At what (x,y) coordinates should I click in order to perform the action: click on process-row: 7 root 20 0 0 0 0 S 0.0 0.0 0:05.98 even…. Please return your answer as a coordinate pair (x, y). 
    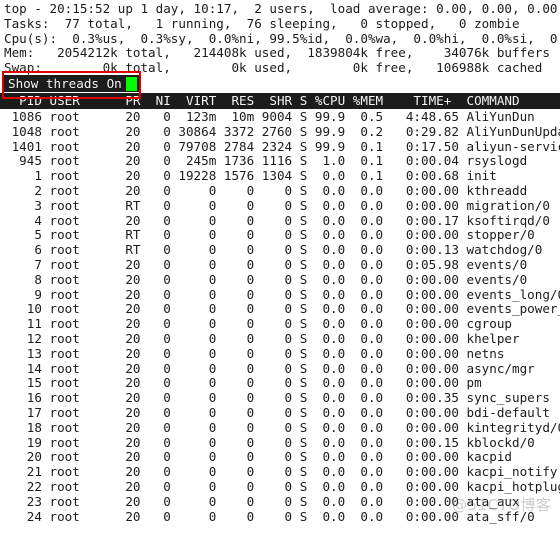
    Looking at the image, I should click on (280, 265).